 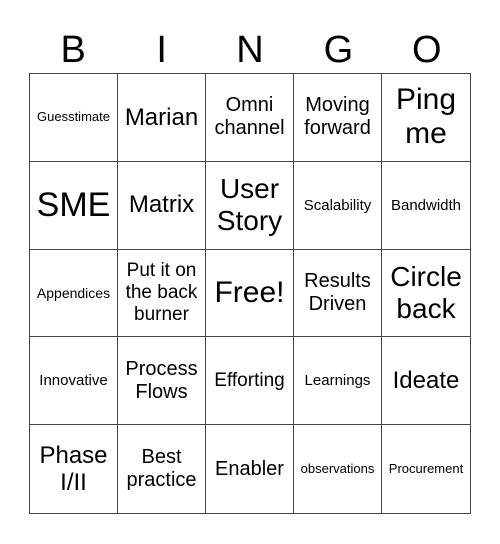 What do you see at coordinates (74, 381) in the screenshot?
I see `bingo-cell: Innovative` at bounding box center [74, 381].